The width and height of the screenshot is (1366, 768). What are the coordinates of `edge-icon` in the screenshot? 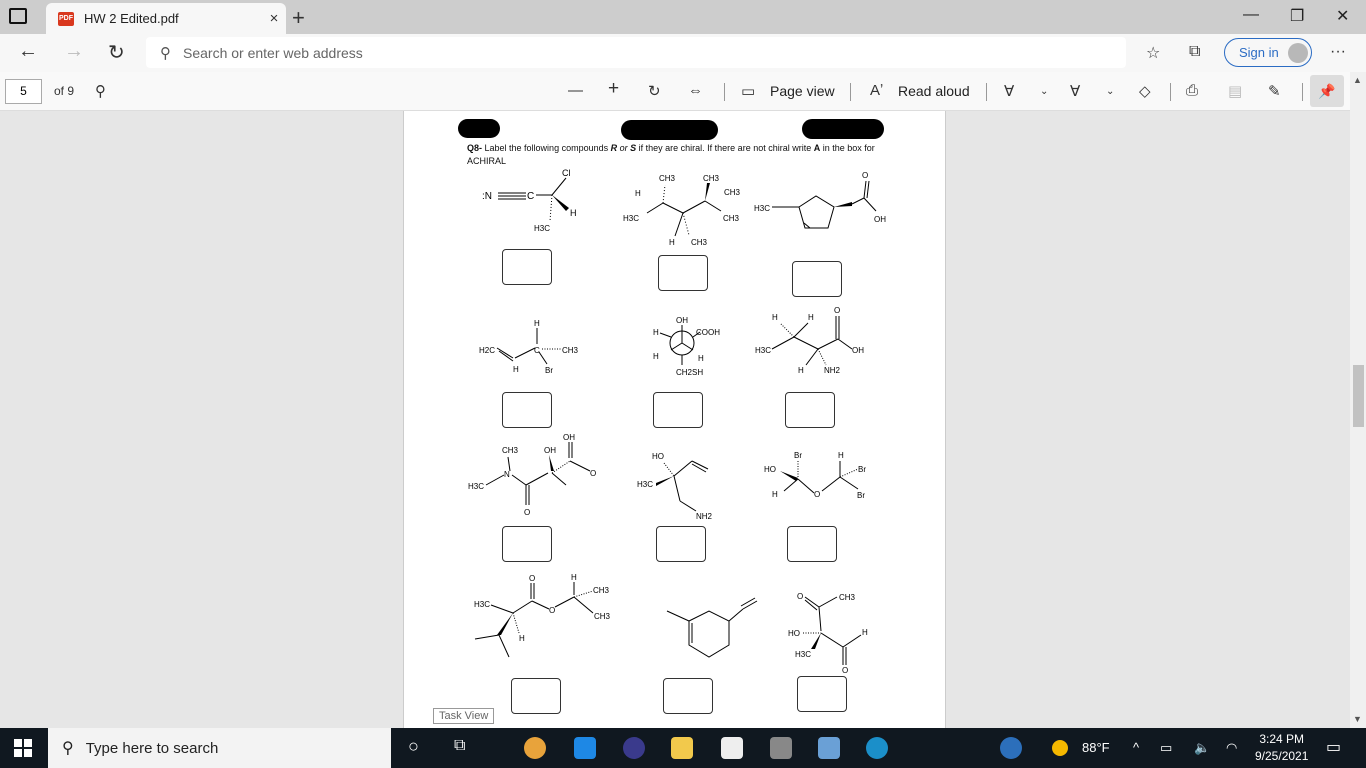 It's located at (877, 748).